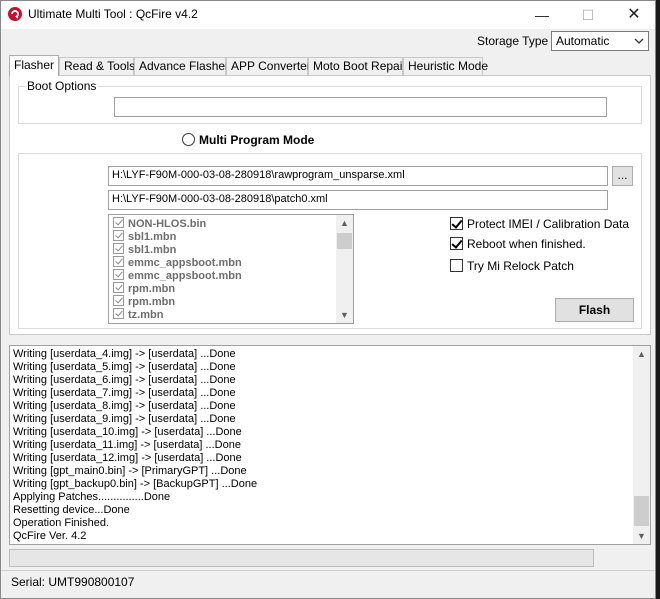  What do you see at coordinates (138, 314) in the screenshot?
I see `list-item: tz.mbn` at bounding box center [138, 314].